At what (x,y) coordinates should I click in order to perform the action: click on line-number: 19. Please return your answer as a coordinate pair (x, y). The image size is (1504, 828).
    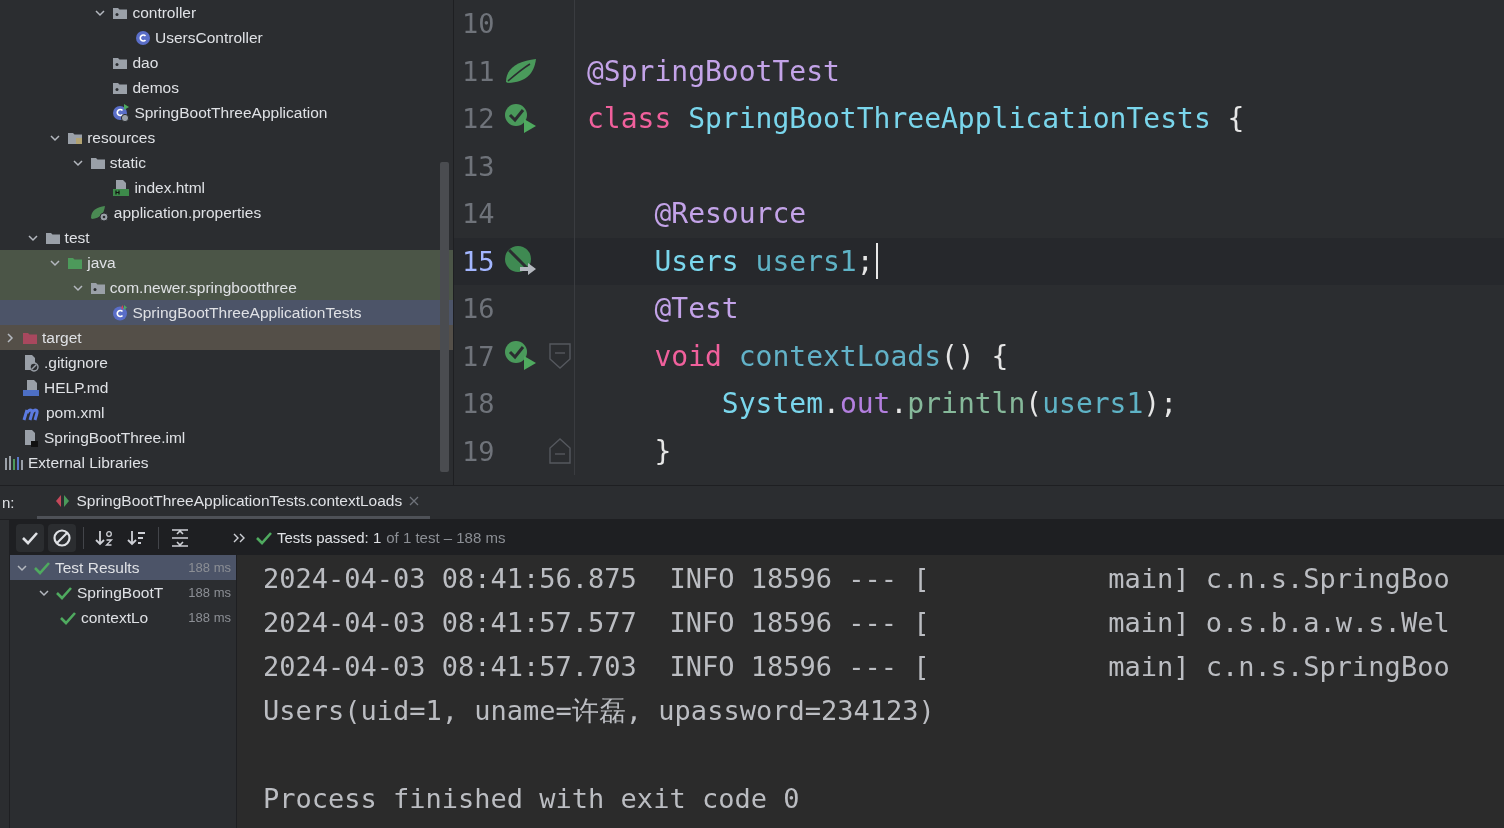
    Looking at the image, I should click on (478, 451).